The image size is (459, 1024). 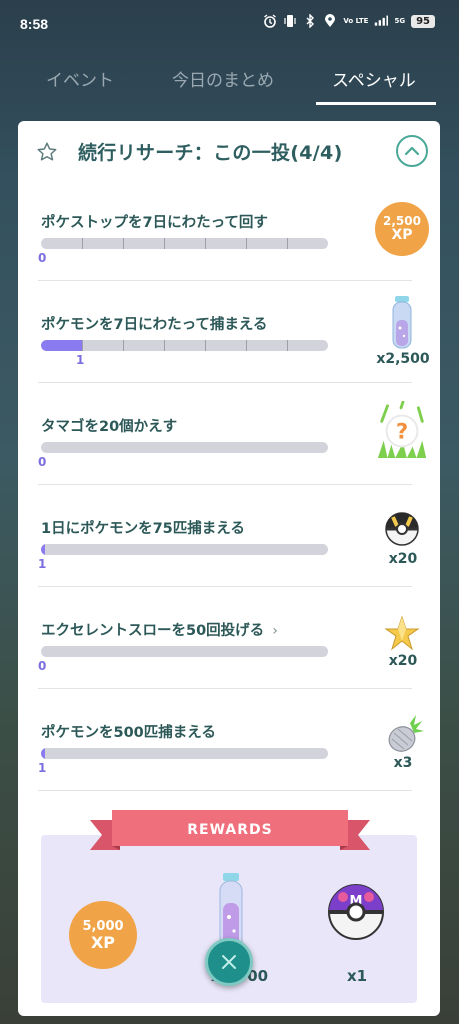 What do you see at coordinates (154, 325) in the screenshot?
I see `task-label: ポケモンを7日にわたって捕まえる` at bounding box center [154, 325].